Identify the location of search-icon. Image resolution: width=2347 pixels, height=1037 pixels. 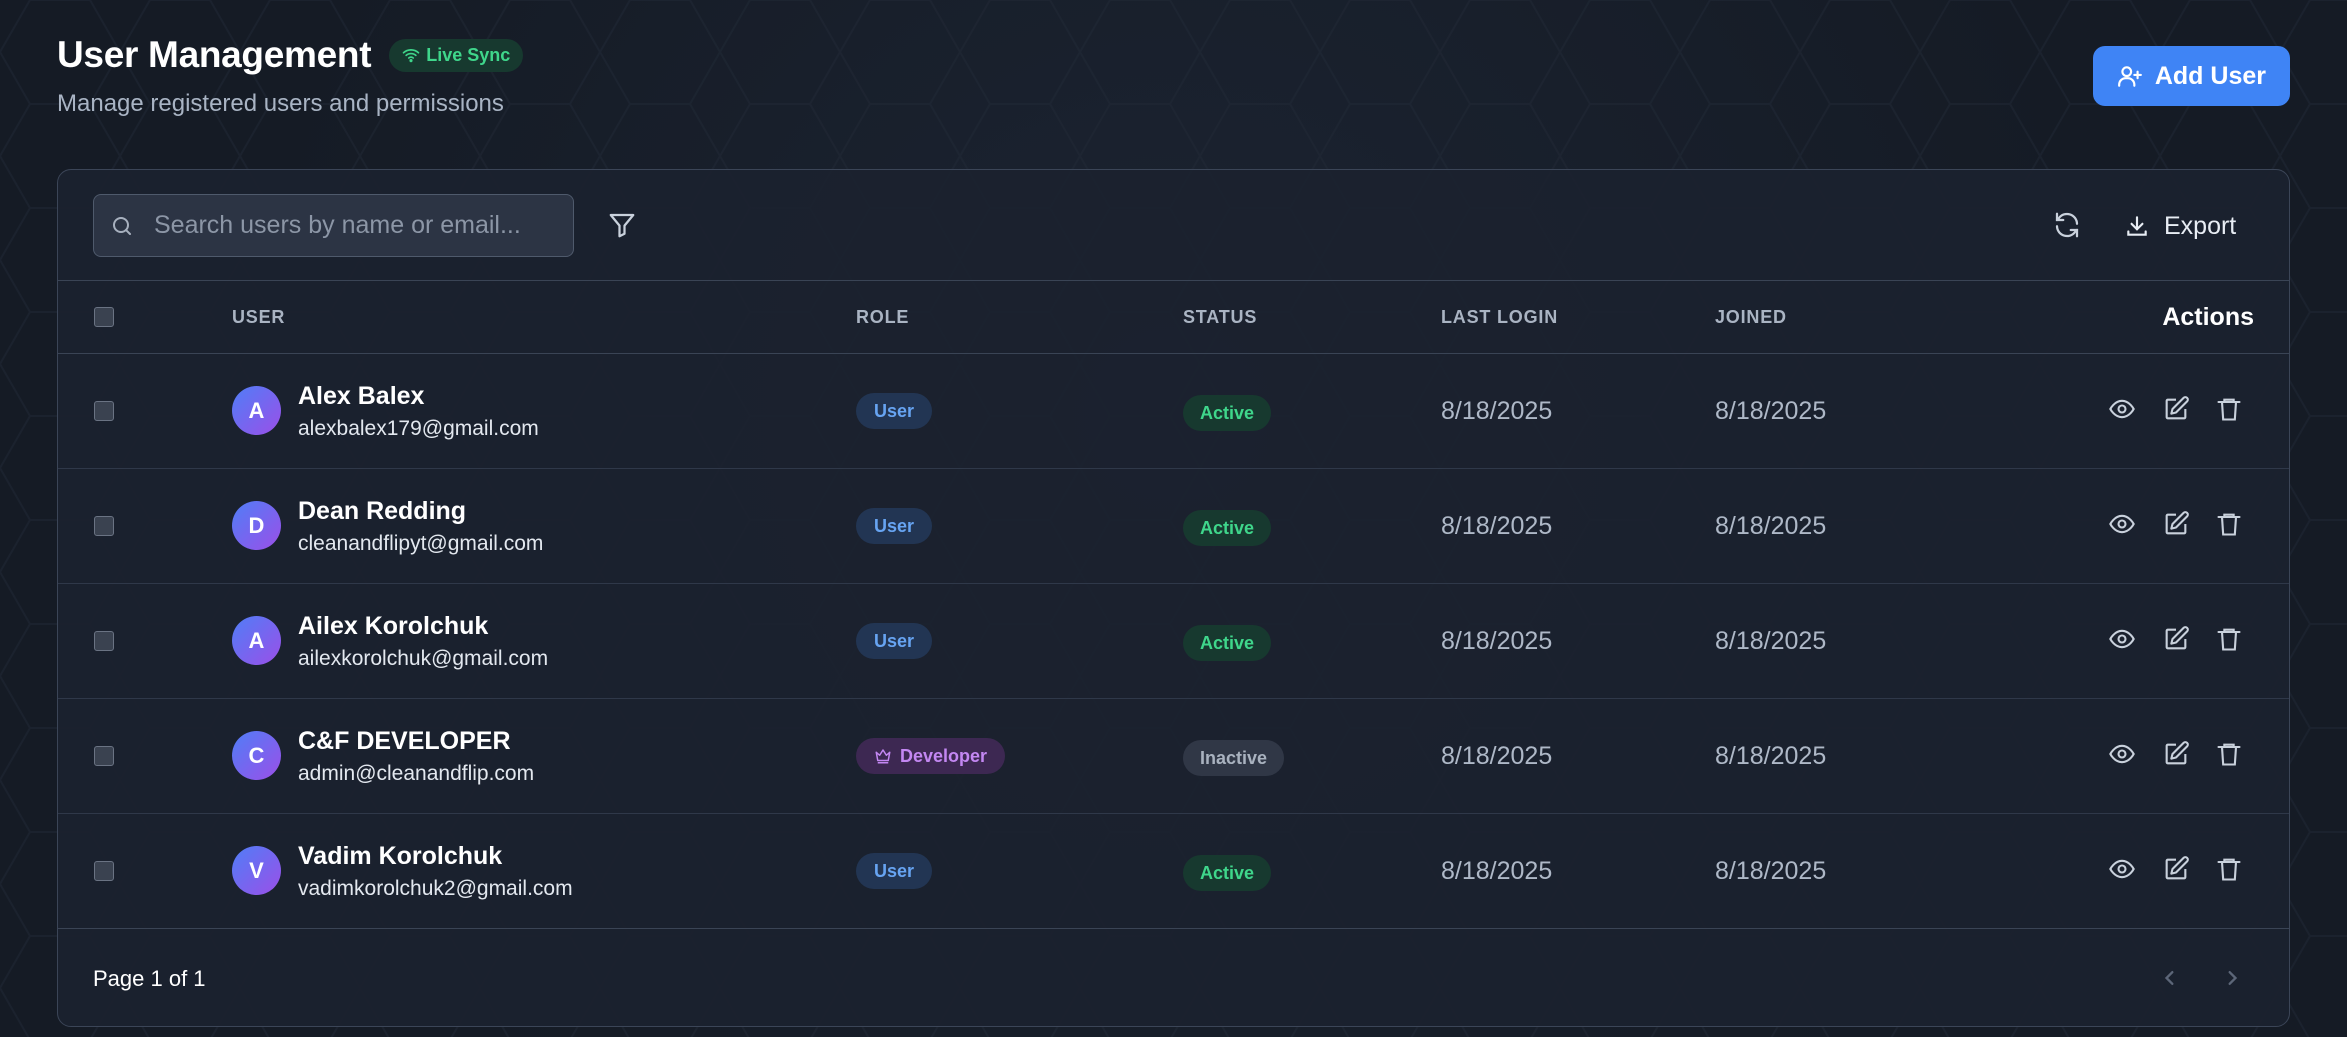
(122, 225).